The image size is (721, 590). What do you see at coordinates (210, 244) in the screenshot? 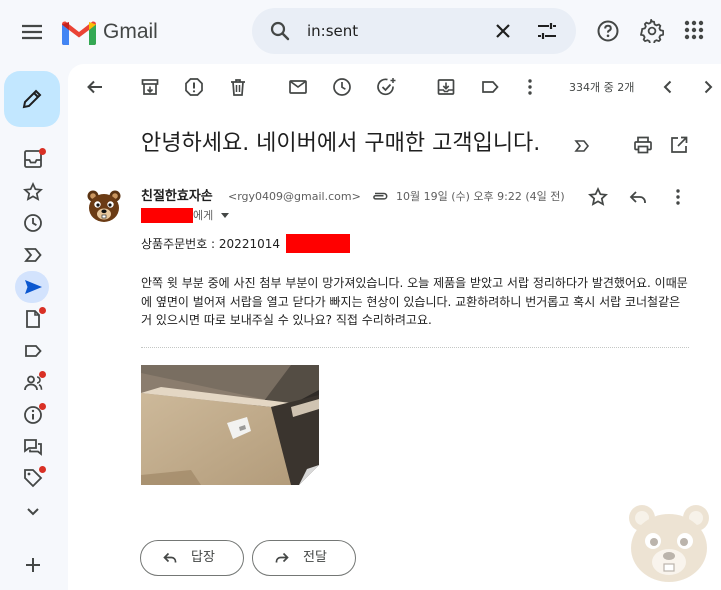
I see `order-number-line: 상품주문번호 : 20221014` at bounding box center [210, 244].